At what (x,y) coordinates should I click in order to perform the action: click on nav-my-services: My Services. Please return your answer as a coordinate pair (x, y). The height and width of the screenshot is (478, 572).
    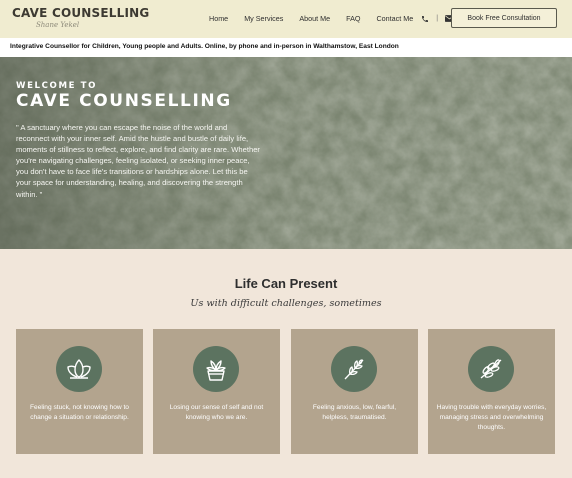
    Looking at the image, I should click on (263, 18).